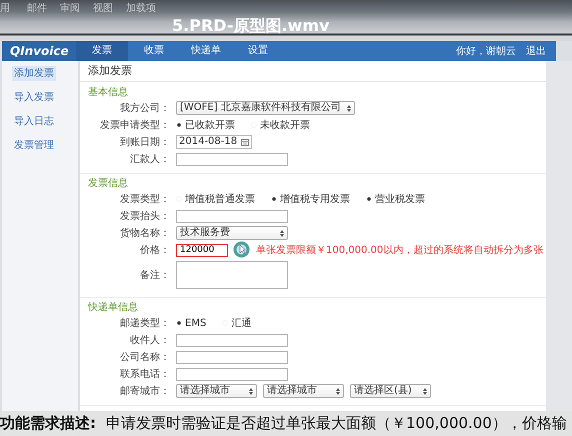 This screenshot has width=572, height=436. What do you see at coordinates (400, 250) in the screenshot?
I see `error-message: 单张发票限额￥100,000.00以内，超过的系统将自动拆分为多张` at bounding box center [400, 250].